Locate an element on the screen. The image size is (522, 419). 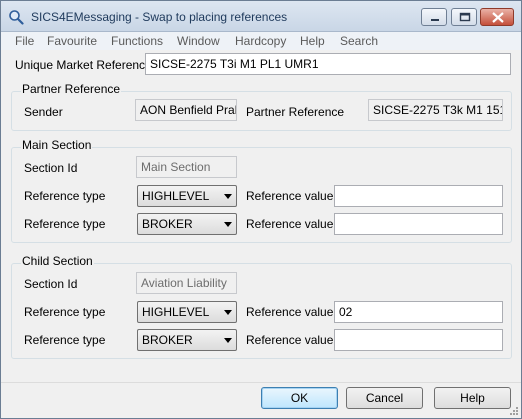
main-reference-type-label: Reference type is located at coordinates (65, 196).